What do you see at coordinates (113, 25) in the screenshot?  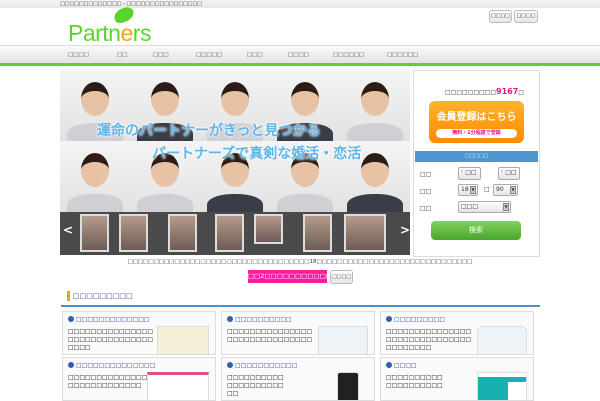 I see `logo: Partners` at bounding box center [113, 25].